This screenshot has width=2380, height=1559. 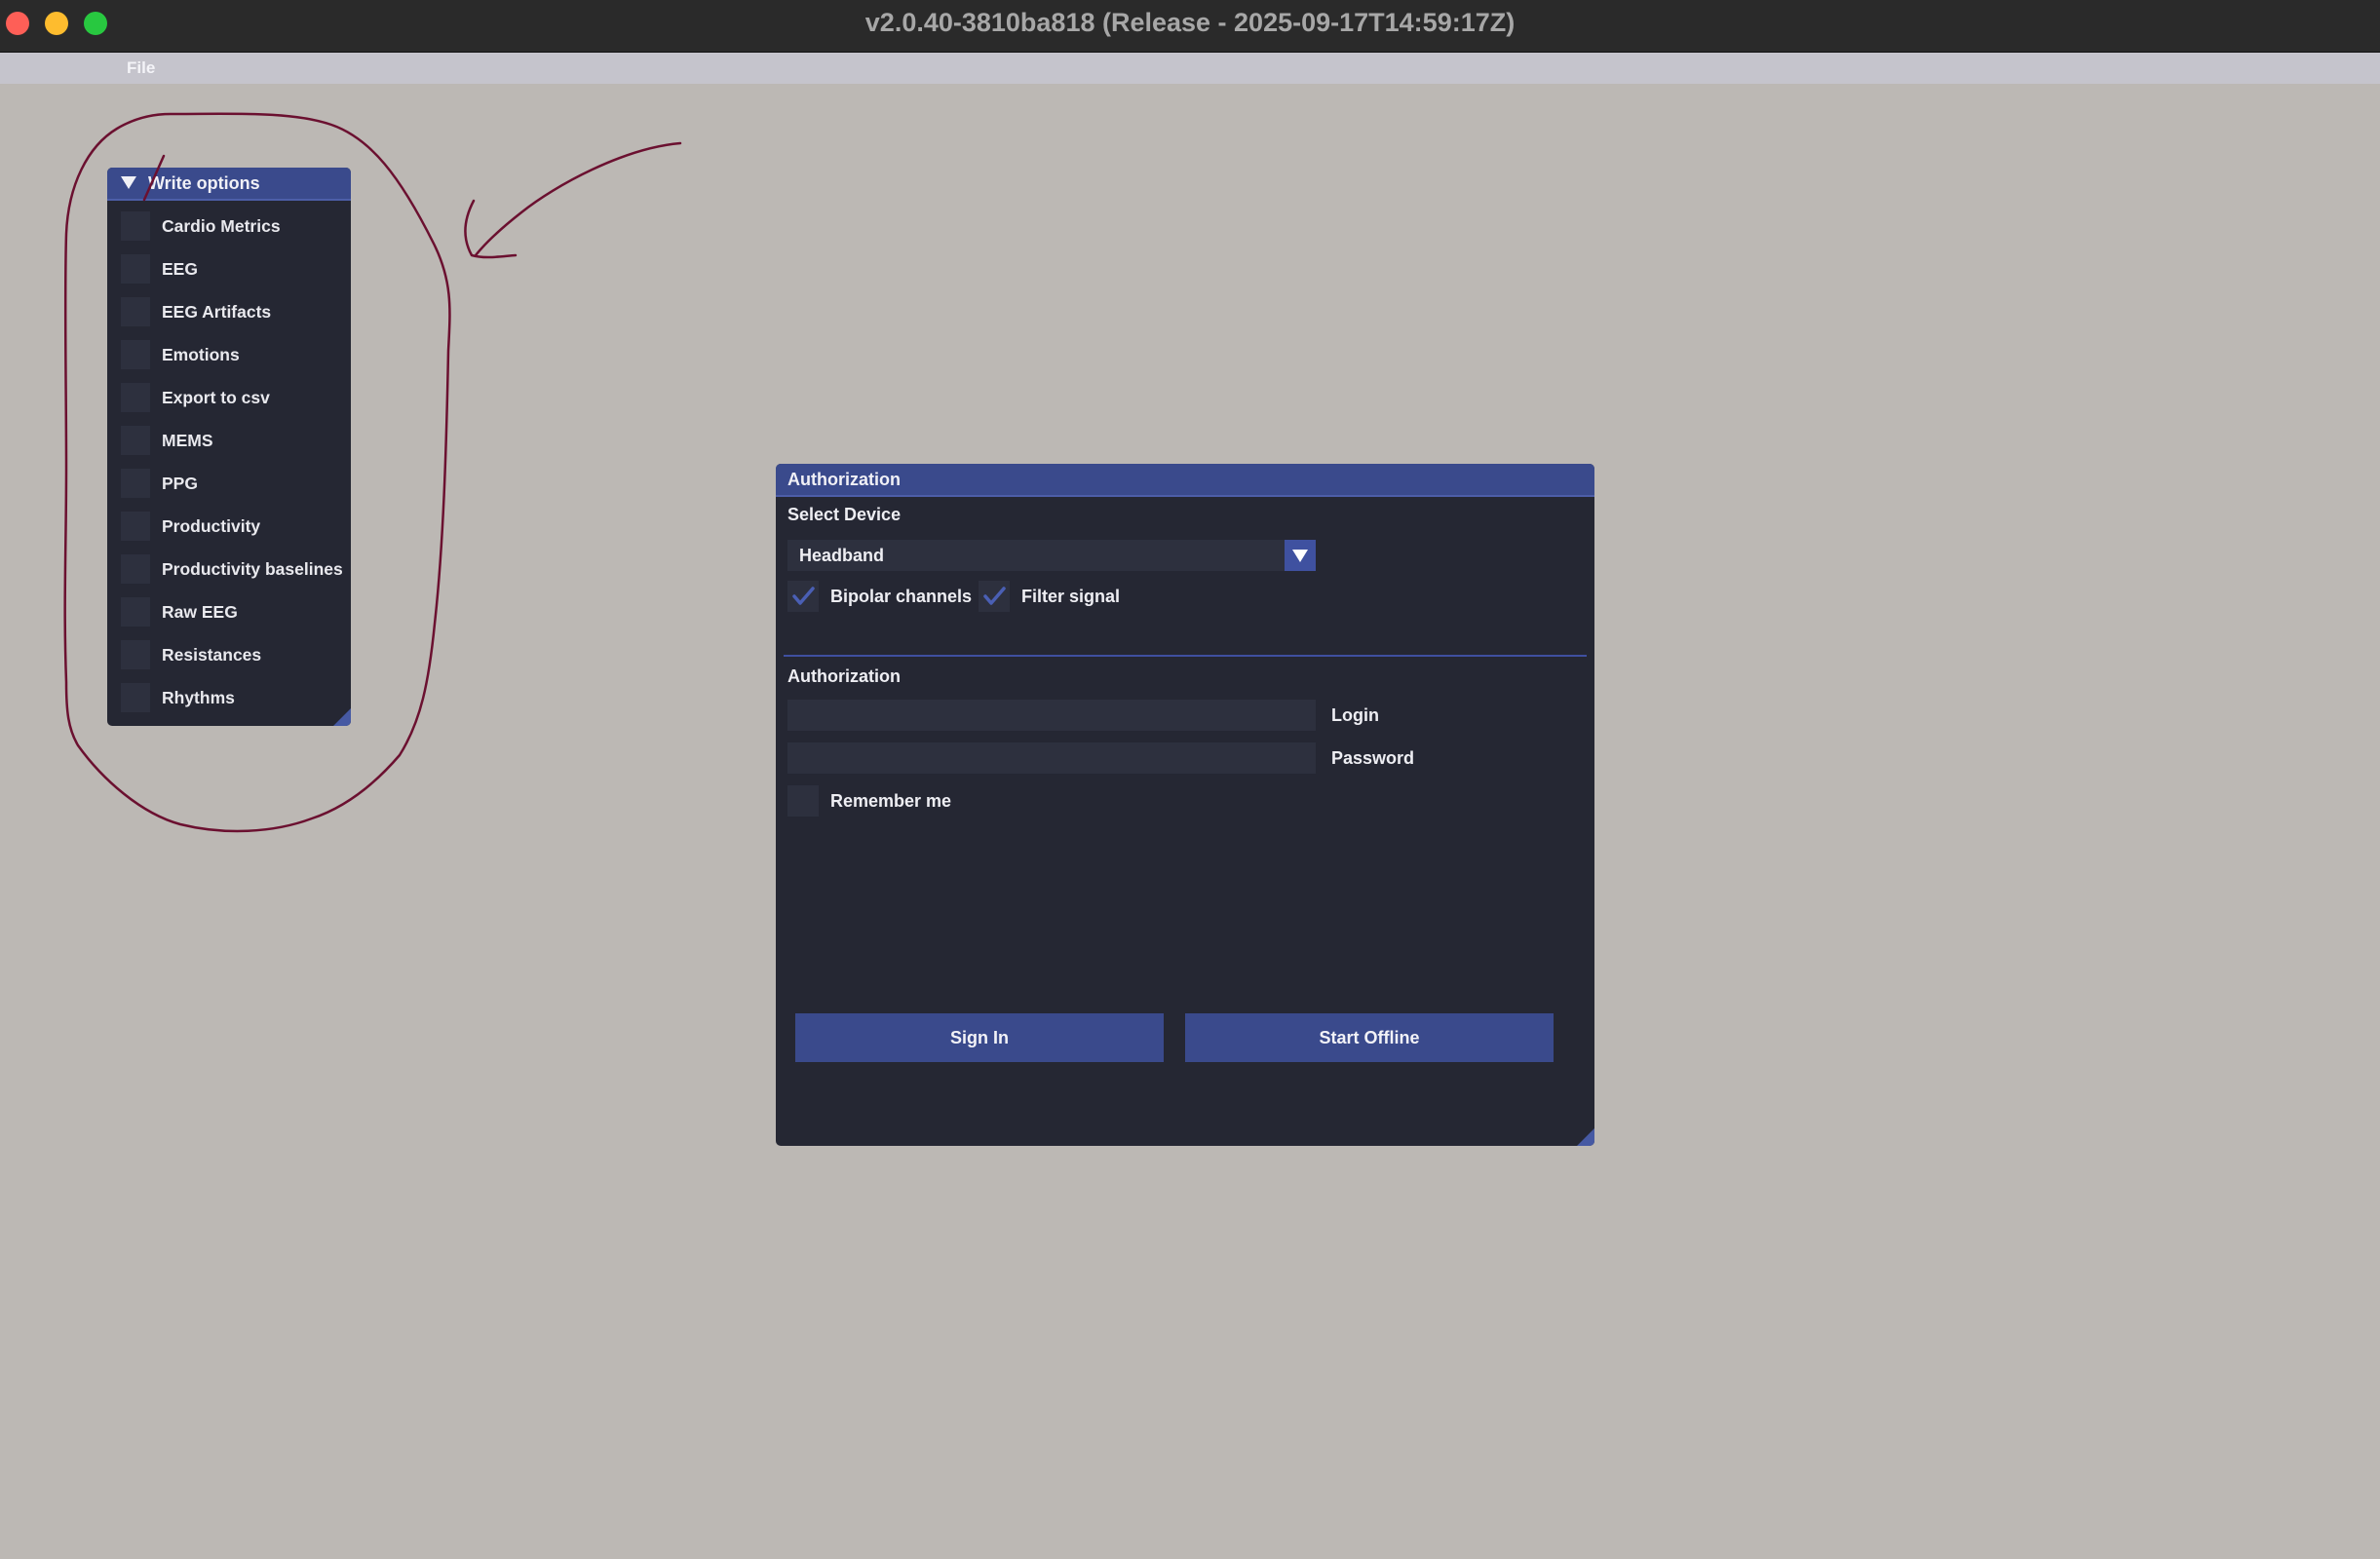 What do you see at coordinates (252, 569) in the screenshot?
I see `write-option-label: Productivity baselines` at bounding box center [252, 569].